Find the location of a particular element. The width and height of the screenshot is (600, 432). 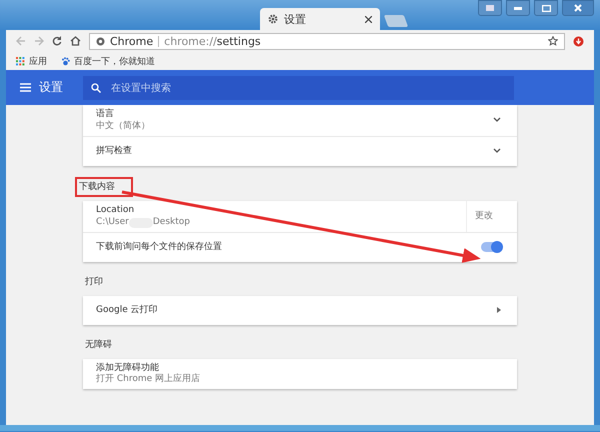

maximize-button is located at coordinates (546, 8).